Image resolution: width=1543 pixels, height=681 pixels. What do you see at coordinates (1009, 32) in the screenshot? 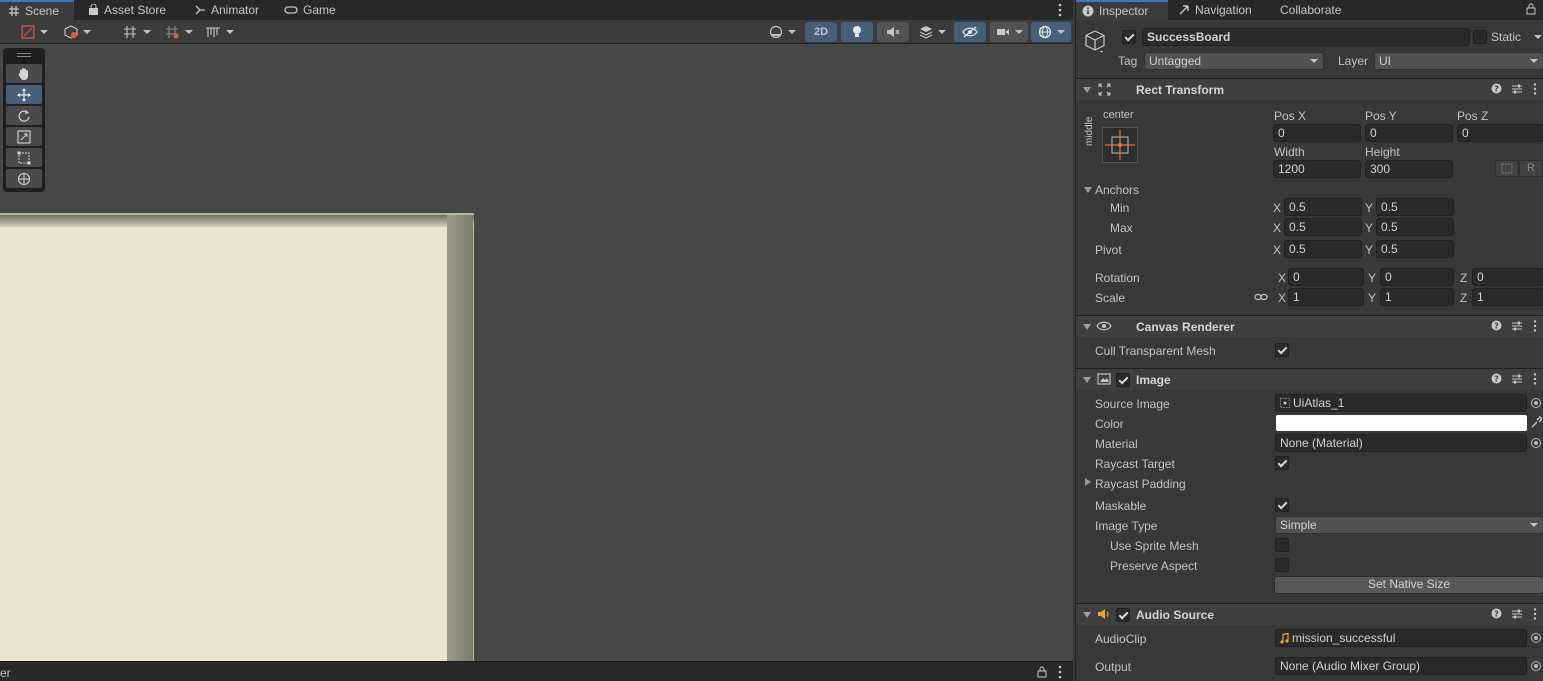
I see `camera-dropdown` at bounding box center [1009, 32].